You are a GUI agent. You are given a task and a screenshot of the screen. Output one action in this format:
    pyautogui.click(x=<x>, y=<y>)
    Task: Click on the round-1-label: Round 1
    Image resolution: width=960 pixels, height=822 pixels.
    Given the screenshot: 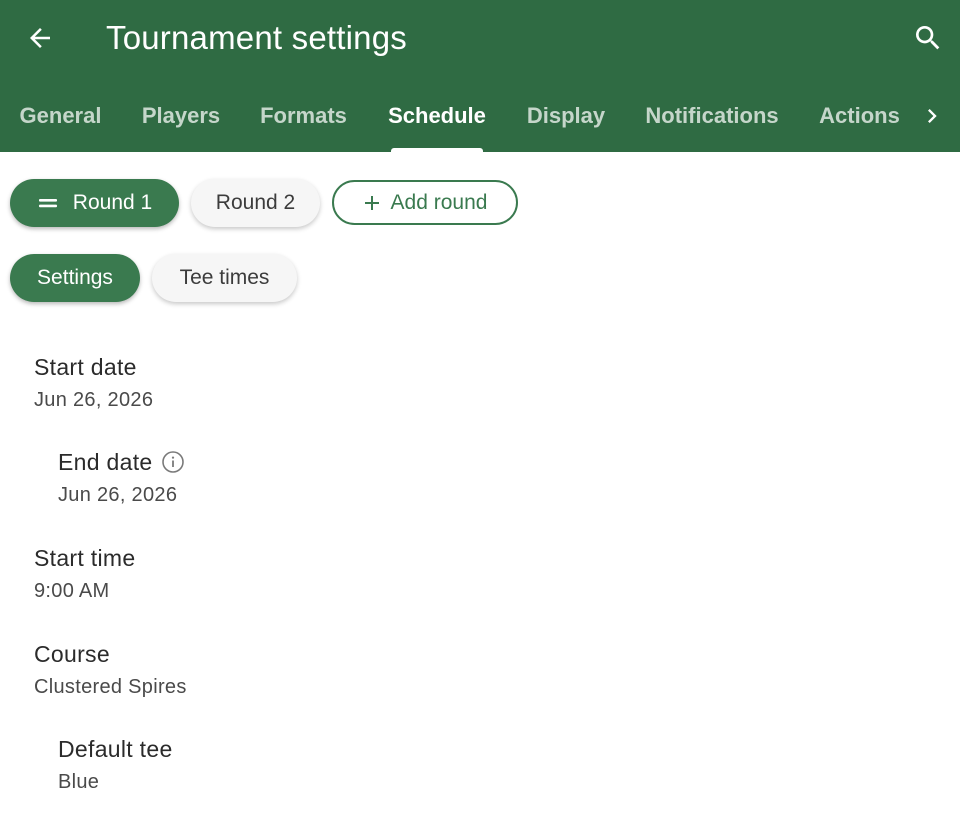 What is the action you would take?
    pyautogui.click(x=112, y=202)
    